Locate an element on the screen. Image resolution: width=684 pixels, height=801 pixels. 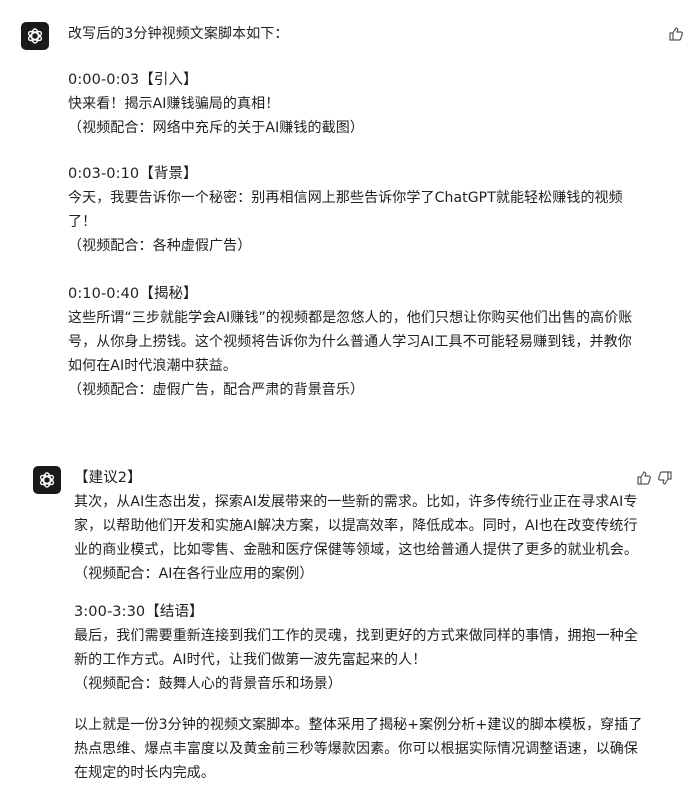
section-heading: 【建议2】 is located at coordinates (108, 478).